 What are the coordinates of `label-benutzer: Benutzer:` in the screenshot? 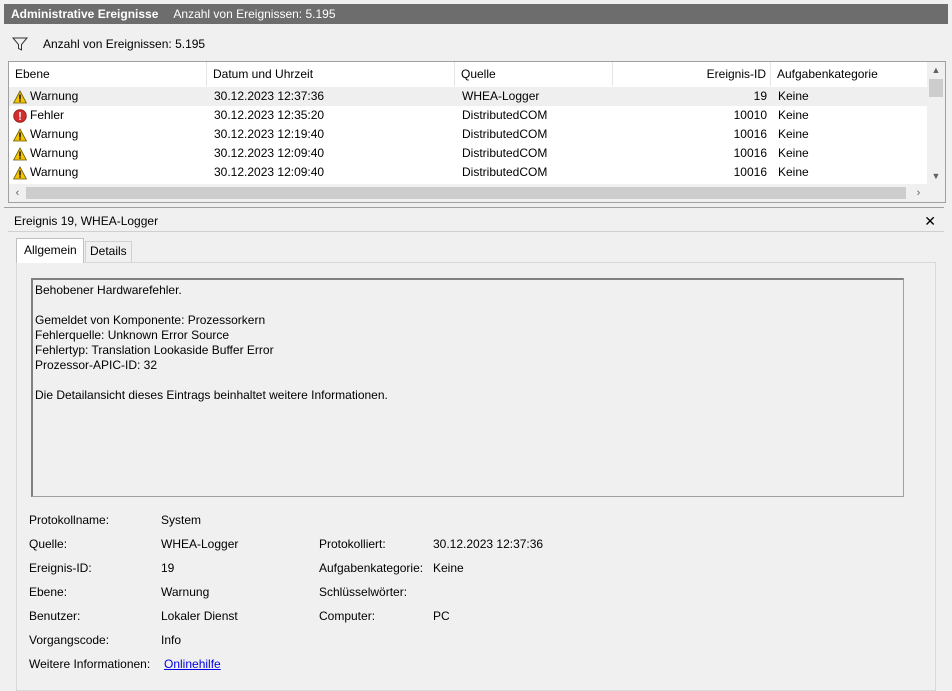 It's located at (55, 616).